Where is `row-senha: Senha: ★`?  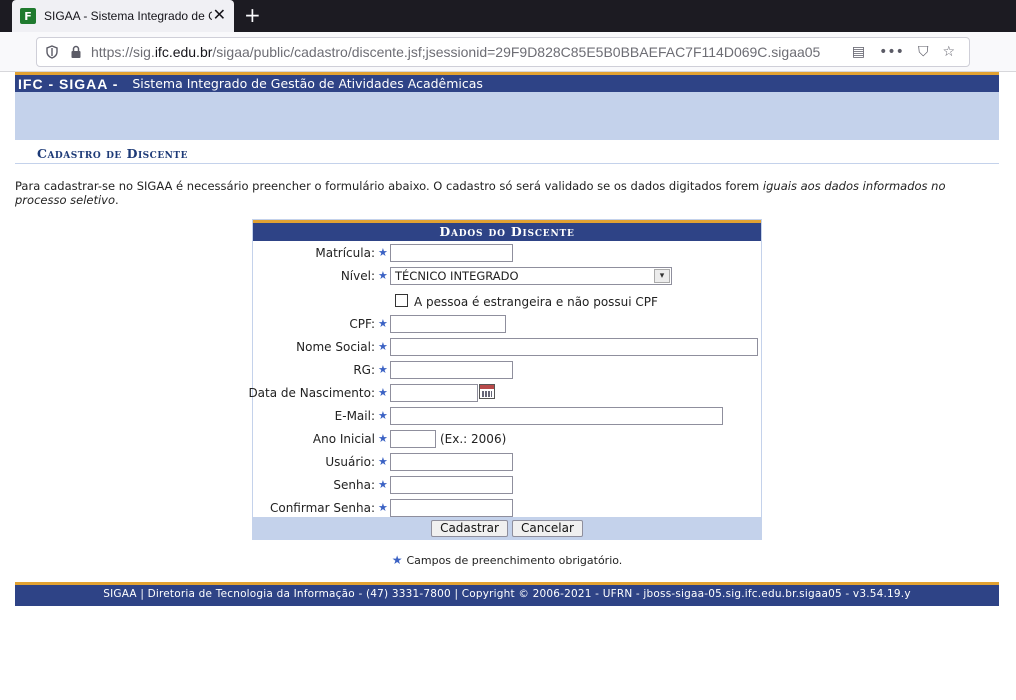 row-senha: Senha: ★ is located at coordinates (507, 486).